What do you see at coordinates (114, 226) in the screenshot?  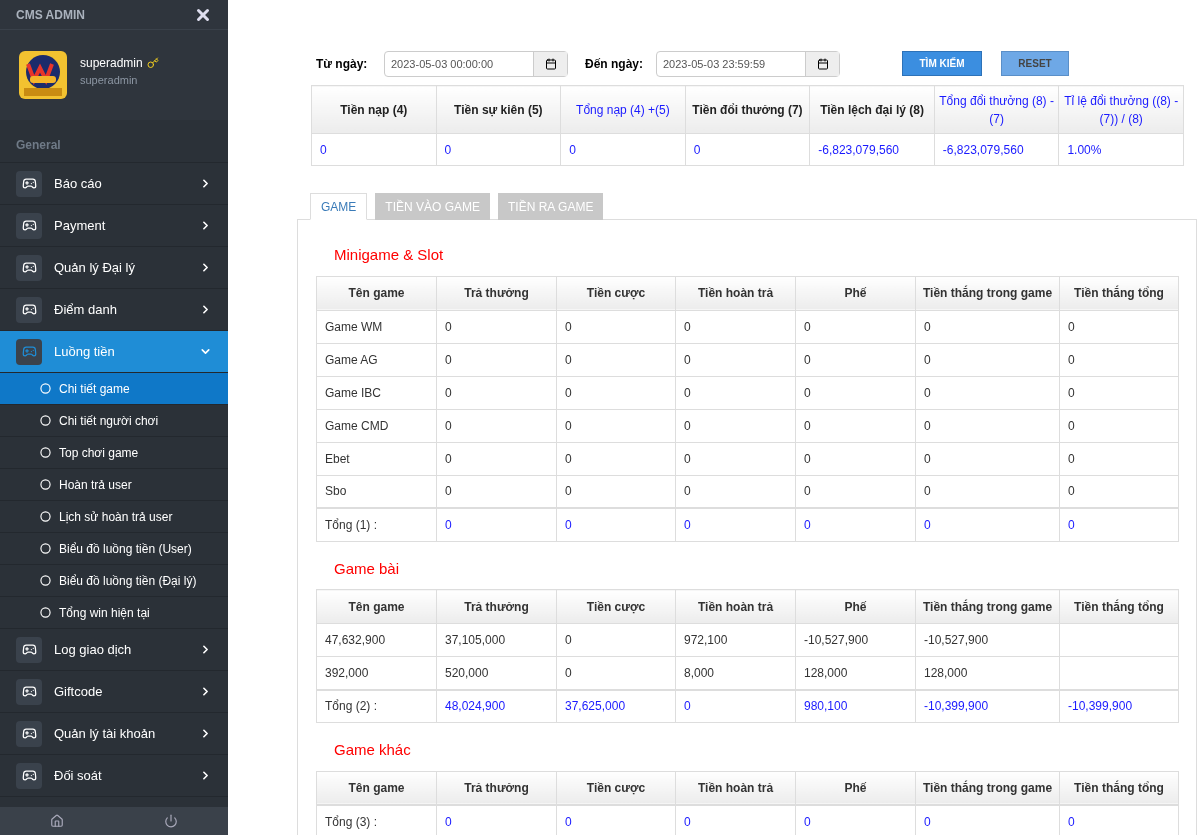 I see `sidebar-item: Payment` at bounding box center [114, 226].